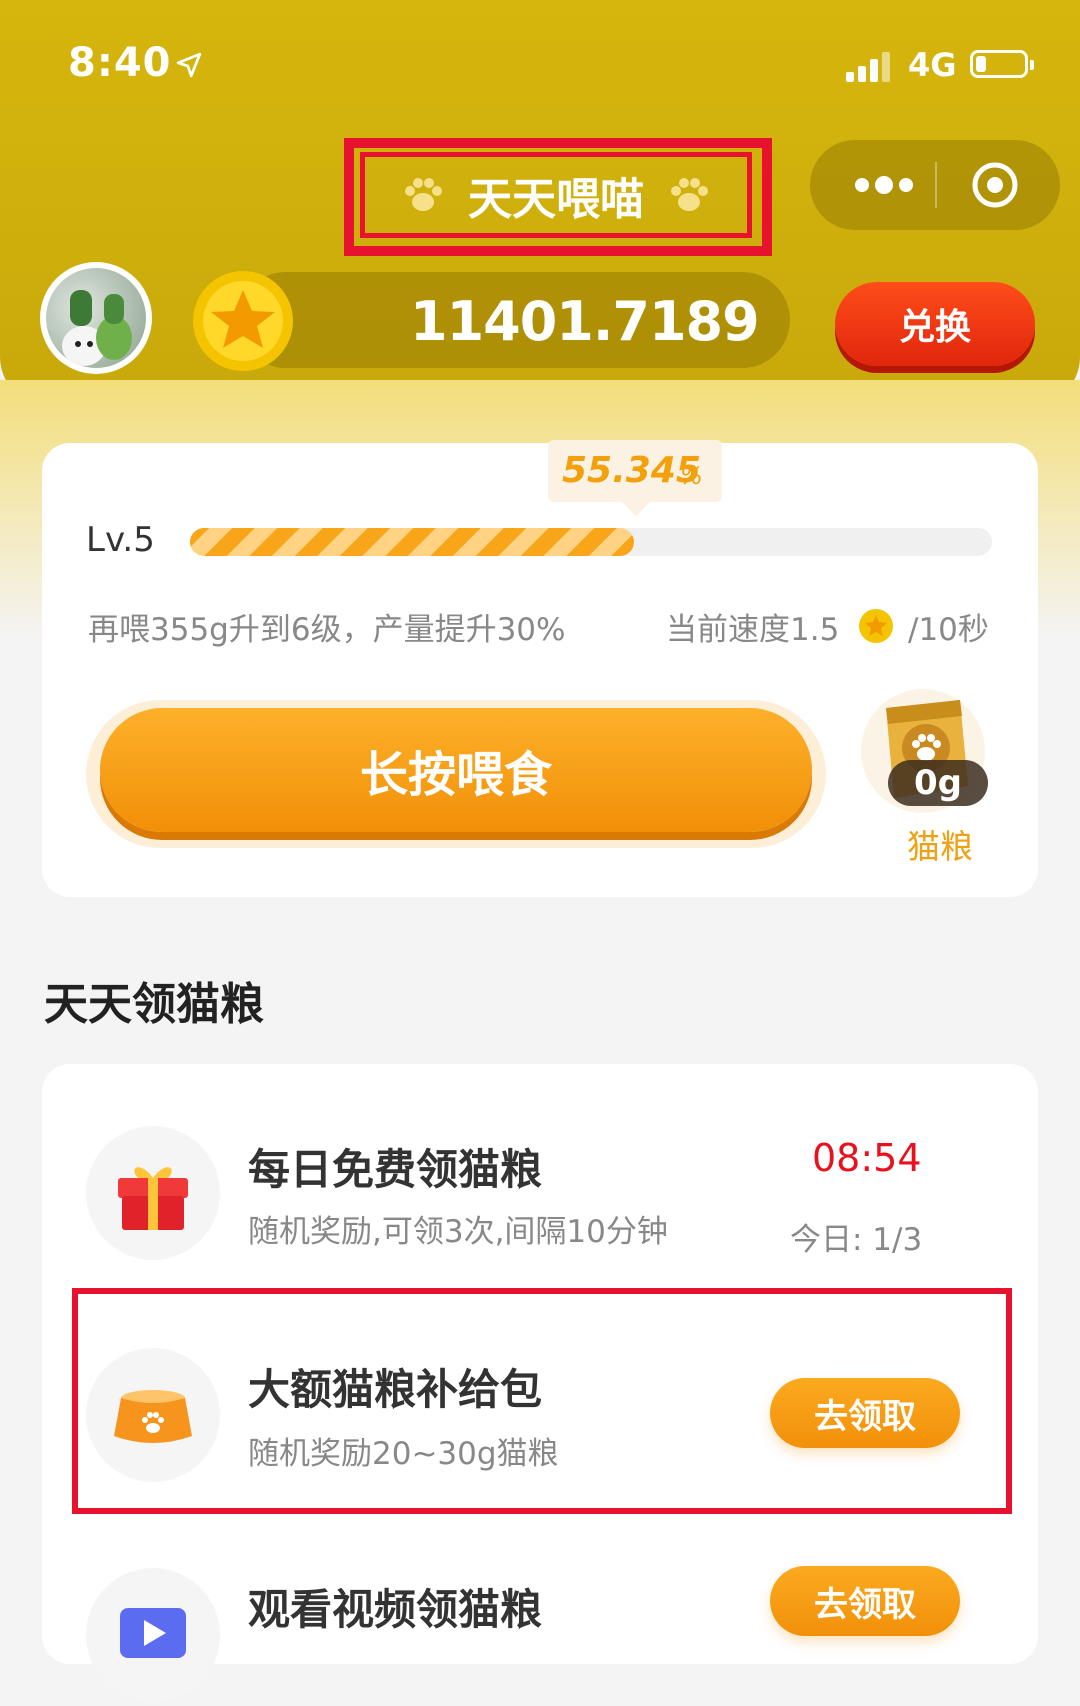  I want to click on more-icon, so click(893, 185).